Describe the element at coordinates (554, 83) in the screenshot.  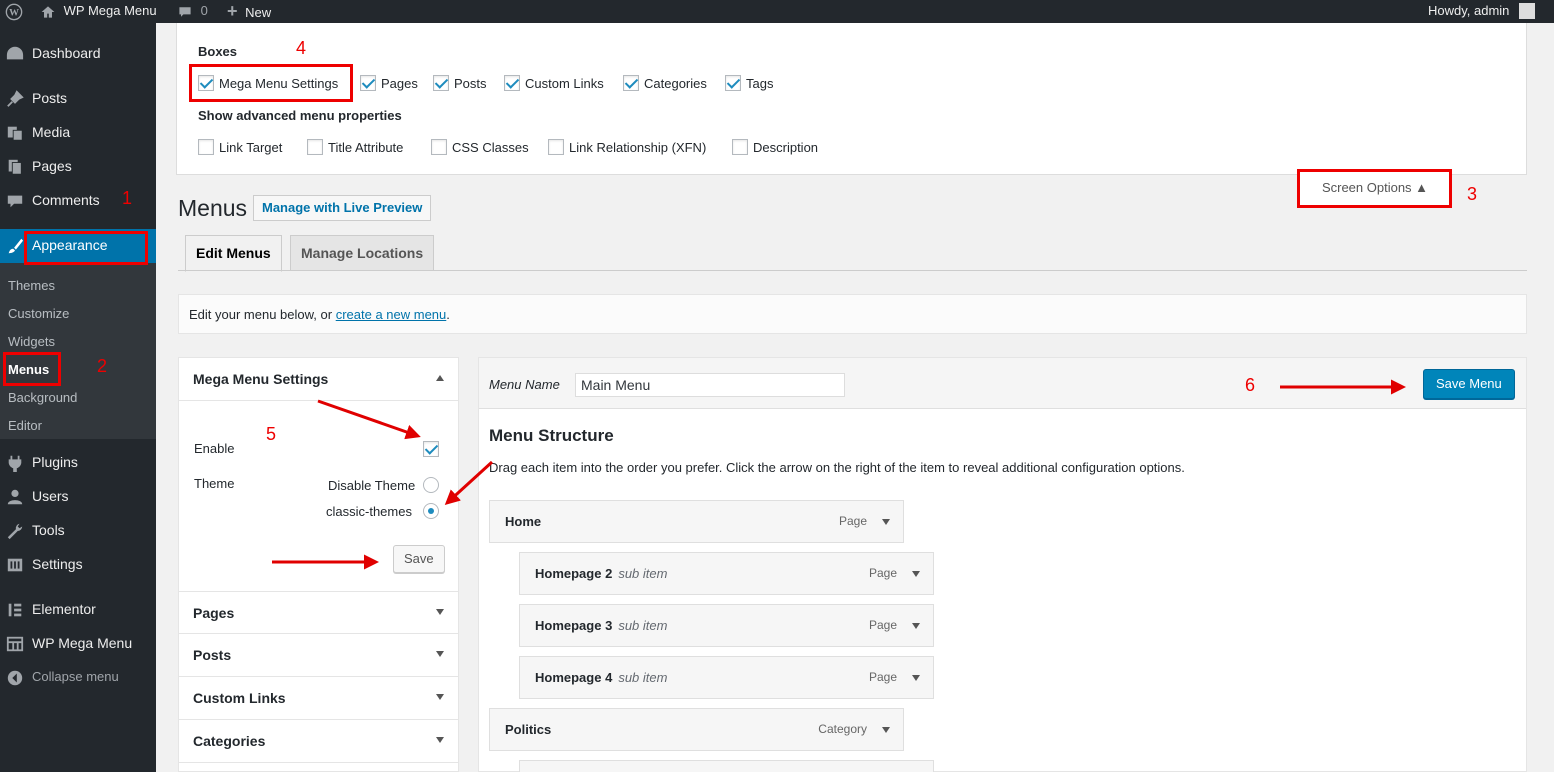
I see `box-option-custom-links: Custom Links` at that location.